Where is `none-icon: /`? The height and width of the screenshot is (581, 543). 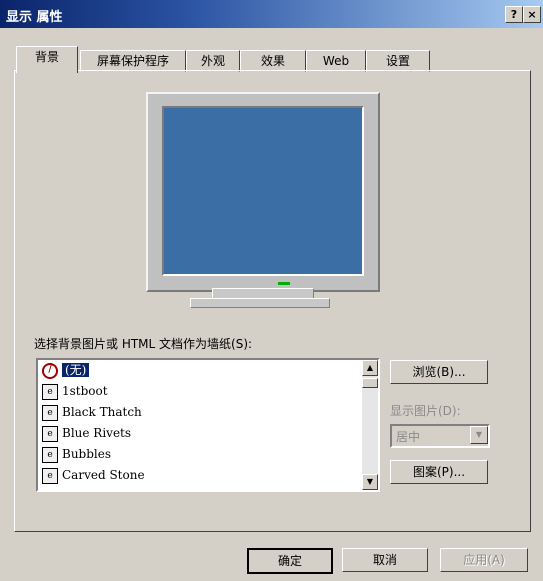 none-icon: / is located at coordinates (50, 371).